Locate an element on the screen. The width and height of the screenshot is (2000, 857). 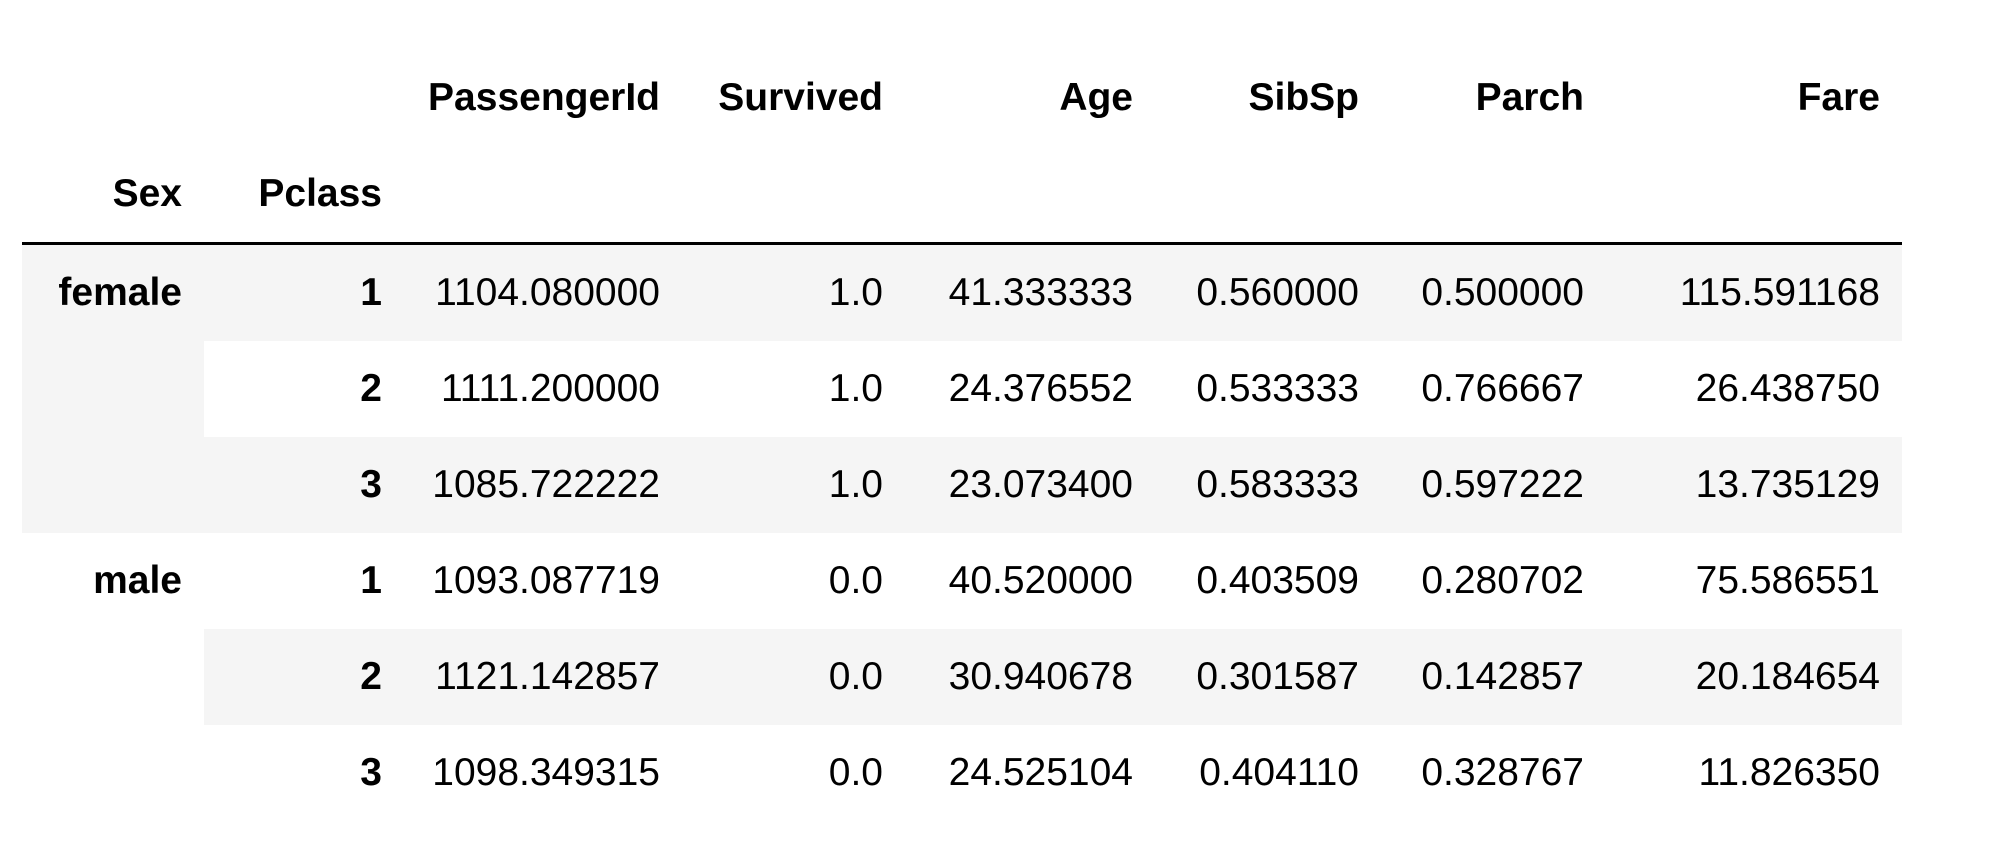
table-cell: 75.586551 is located at coordinates (1787, 580).